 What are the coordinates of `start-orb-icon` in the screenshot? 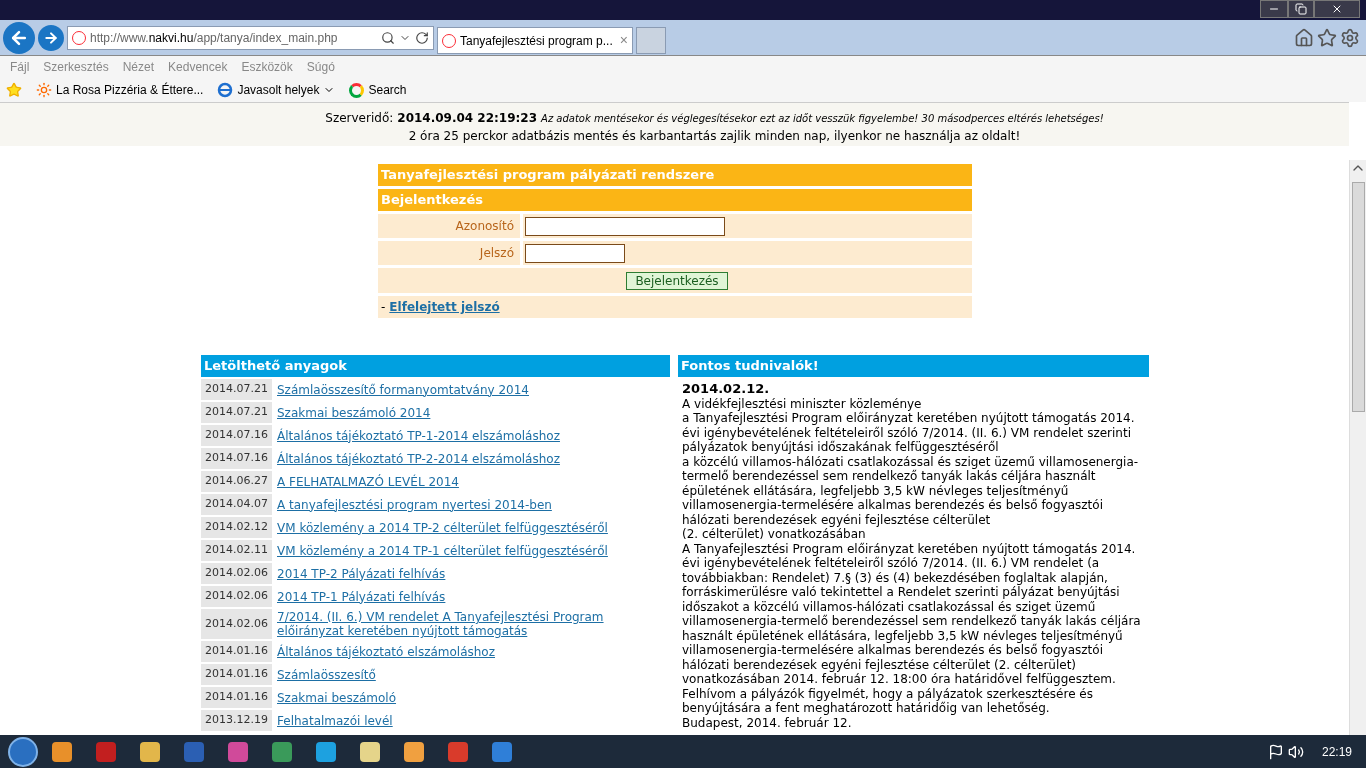 It's located at (23, 751).